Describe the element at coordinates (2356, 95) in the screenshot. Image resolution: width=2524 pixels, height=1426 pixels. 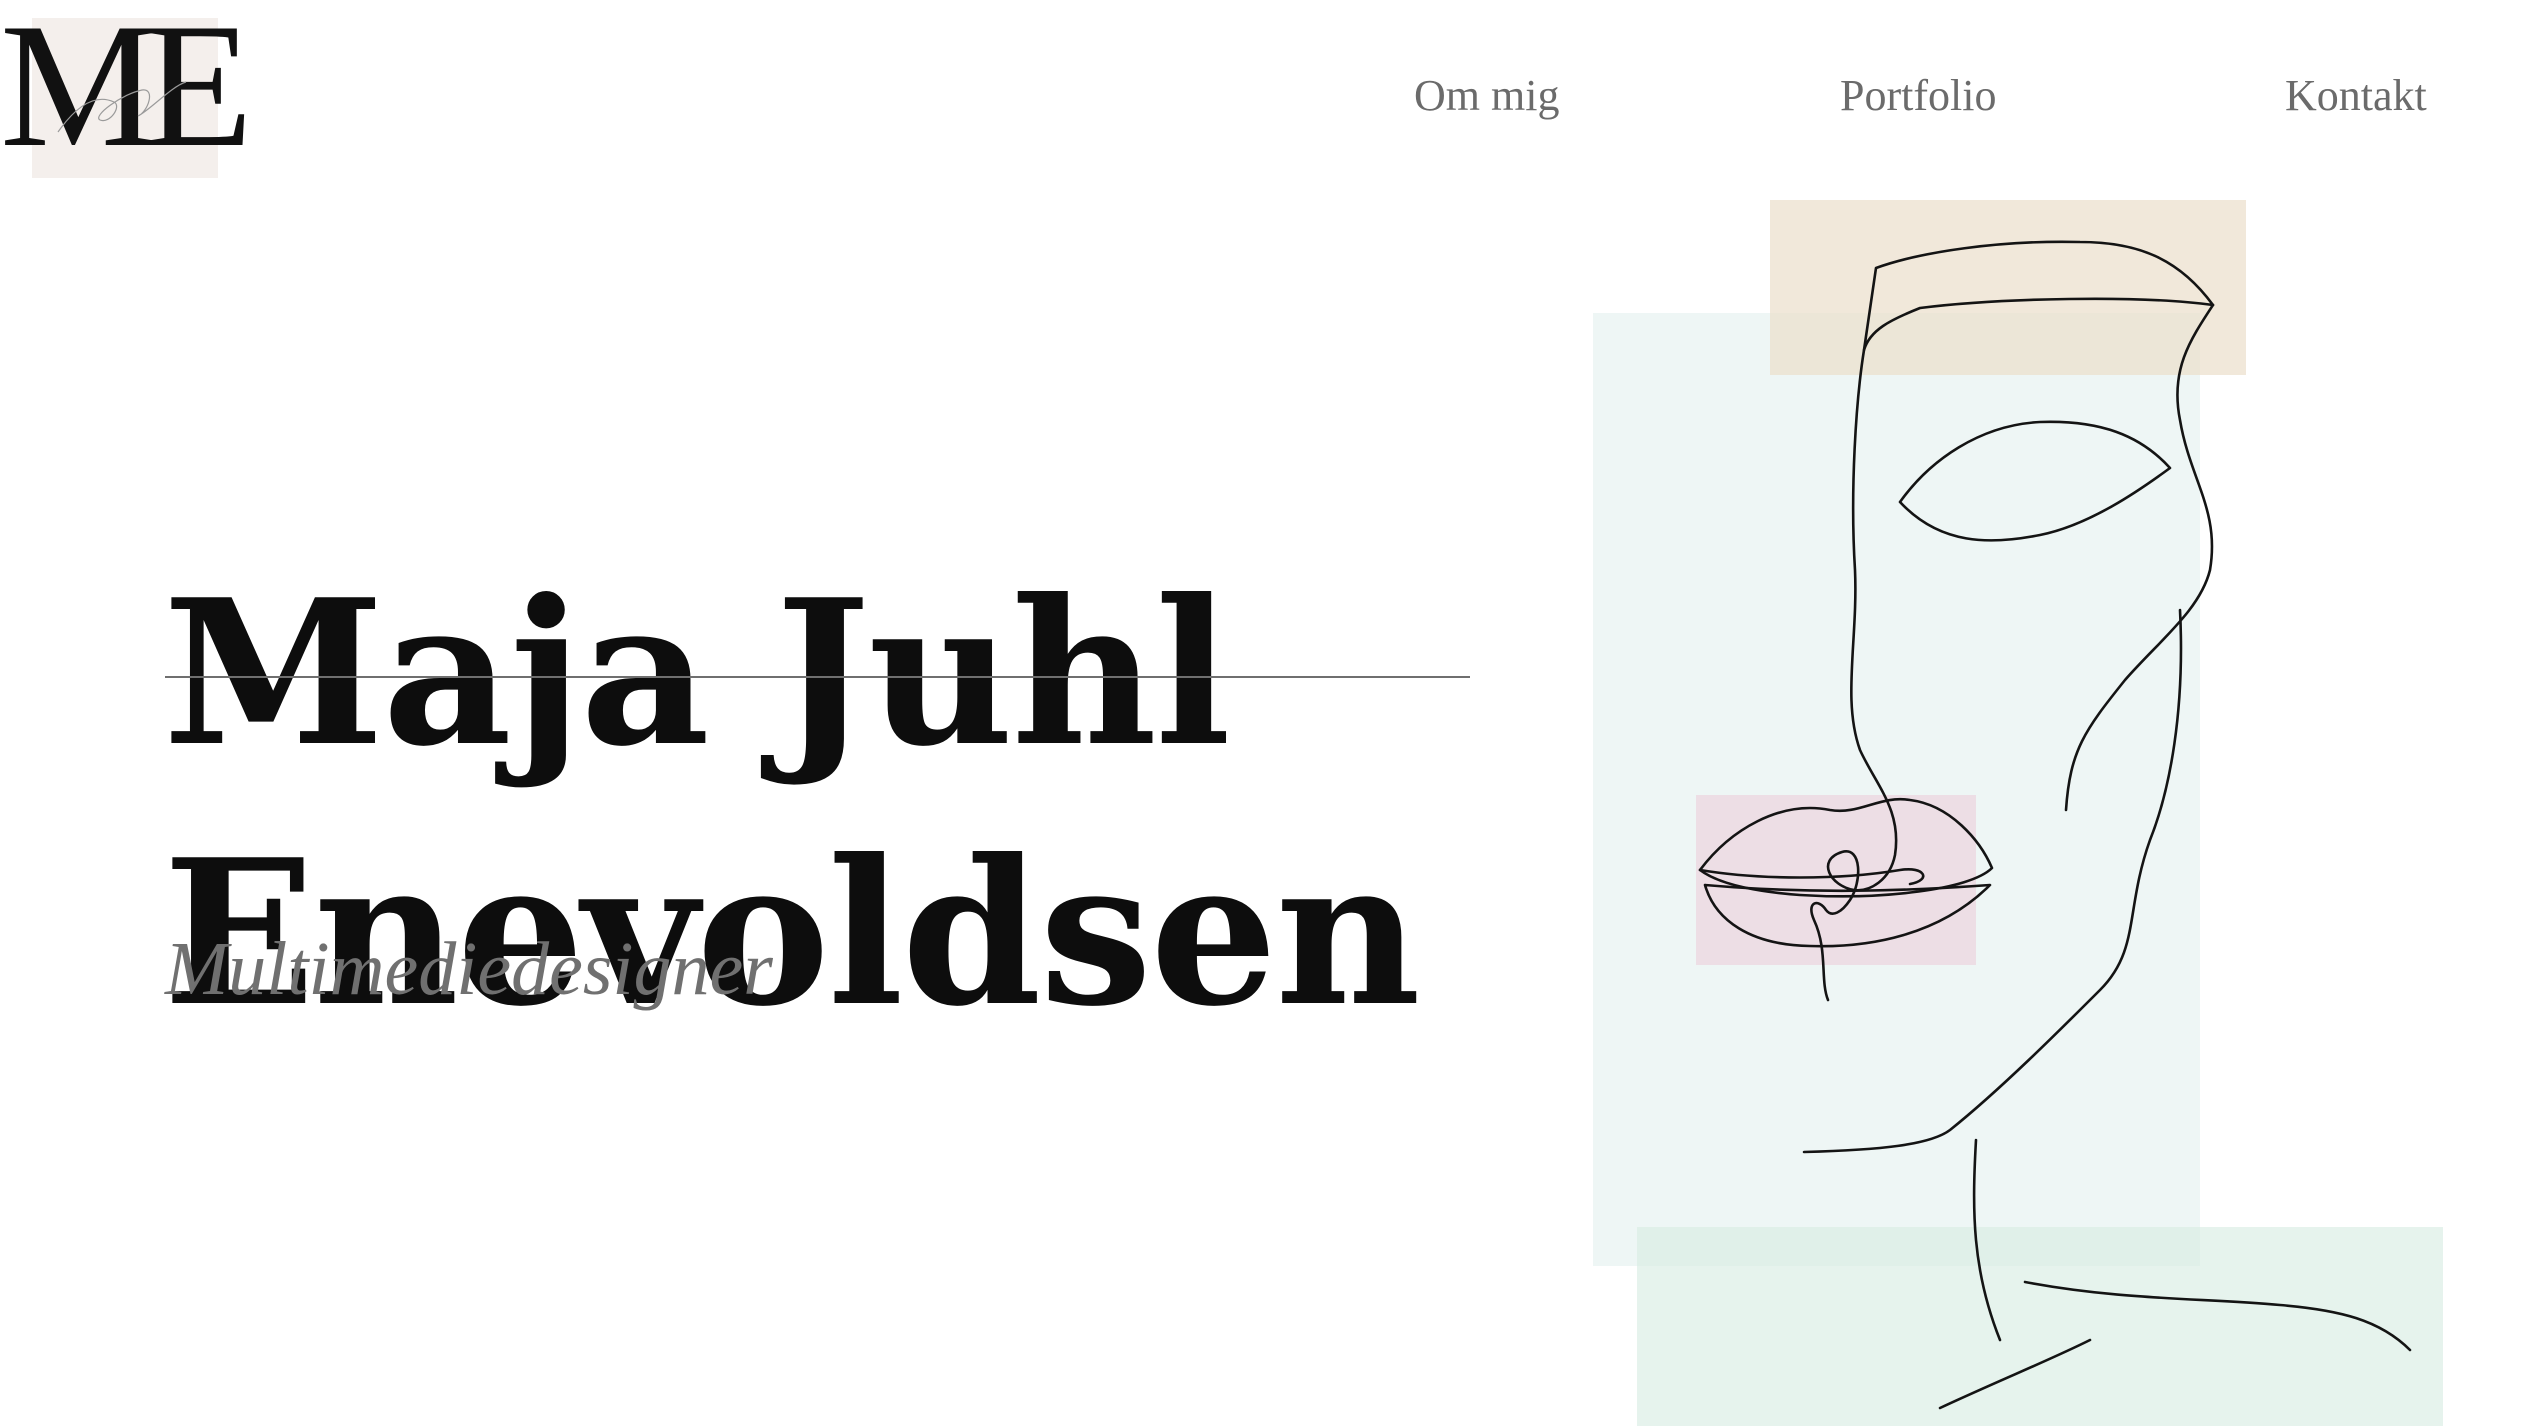
I see `nav-link-contact: Kontakt` at that location.